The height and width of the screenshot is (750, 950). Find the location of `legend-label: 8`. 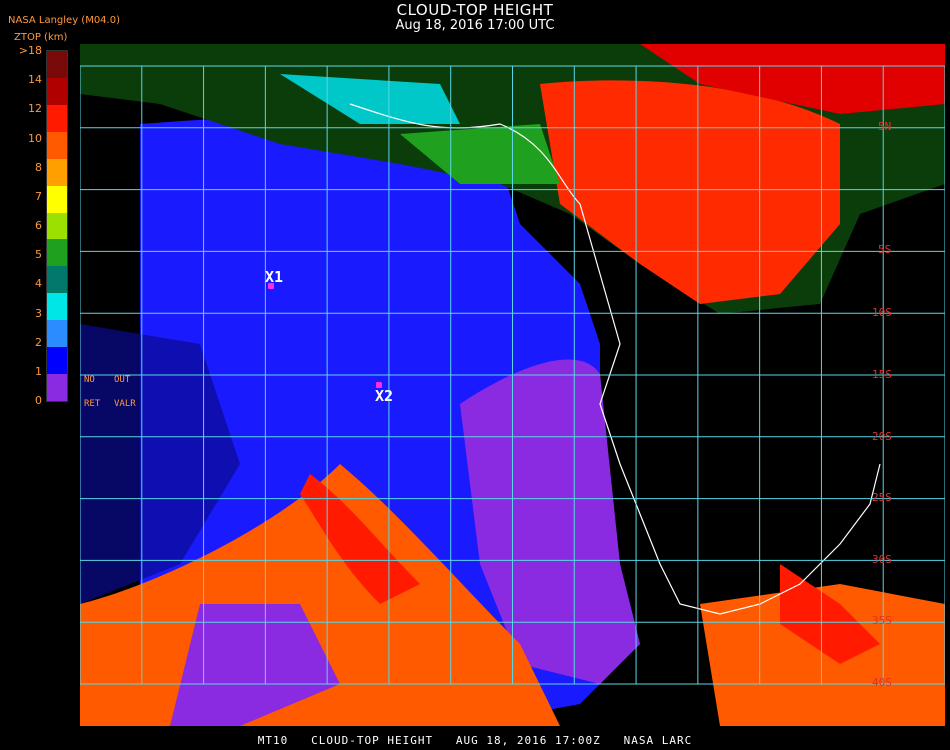

legend-label: 8 is located at coordinates (38, 167).